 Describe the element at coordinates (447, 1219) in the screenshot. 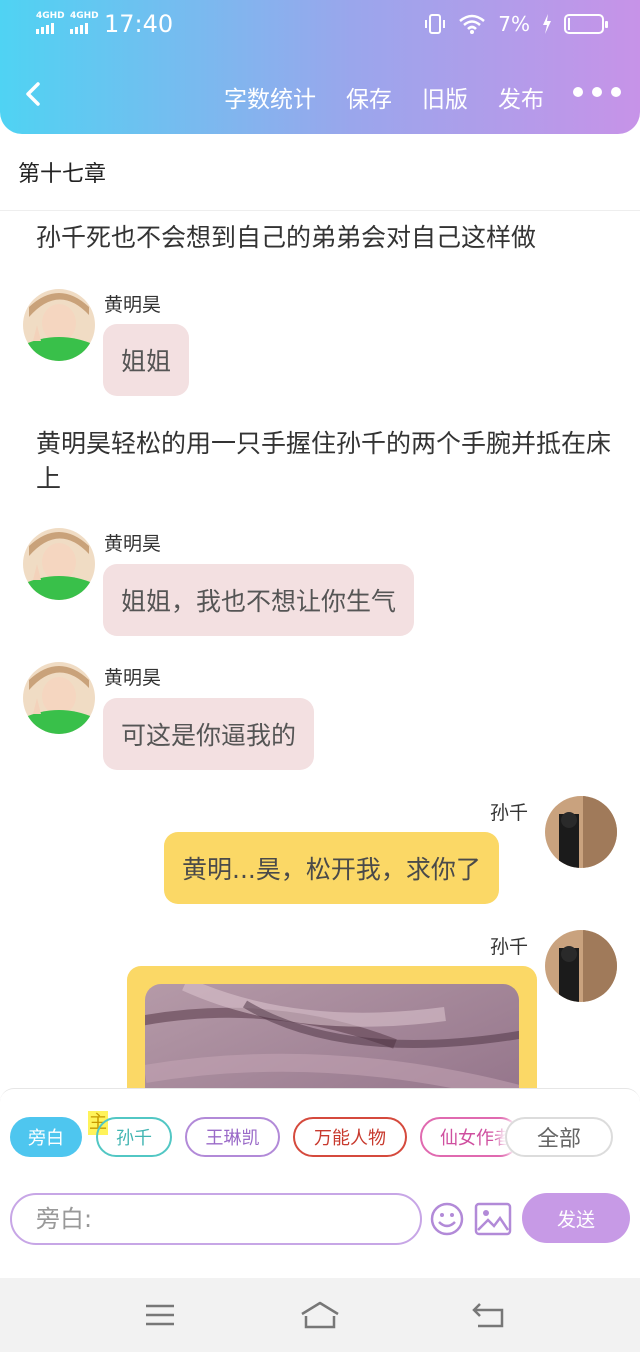

I see `emoji-icon` at that location.